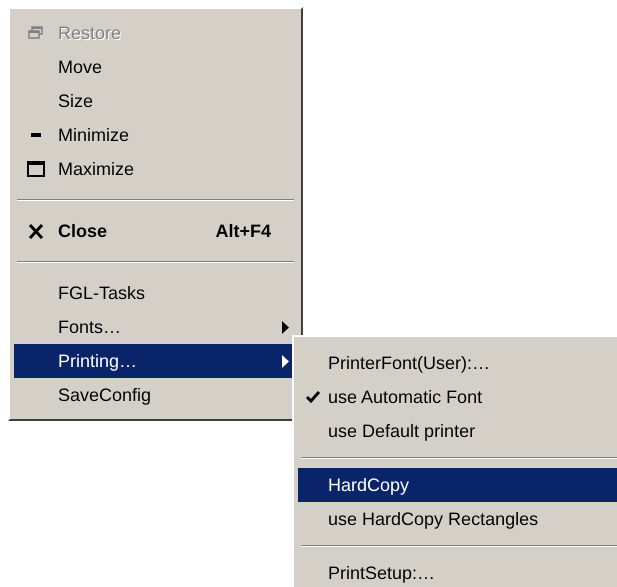 The width and height of the screenshot is (617, 587). Describe the element at coordinates (313, 397) in the screenshot. I see `checkmark-icon` at that location.